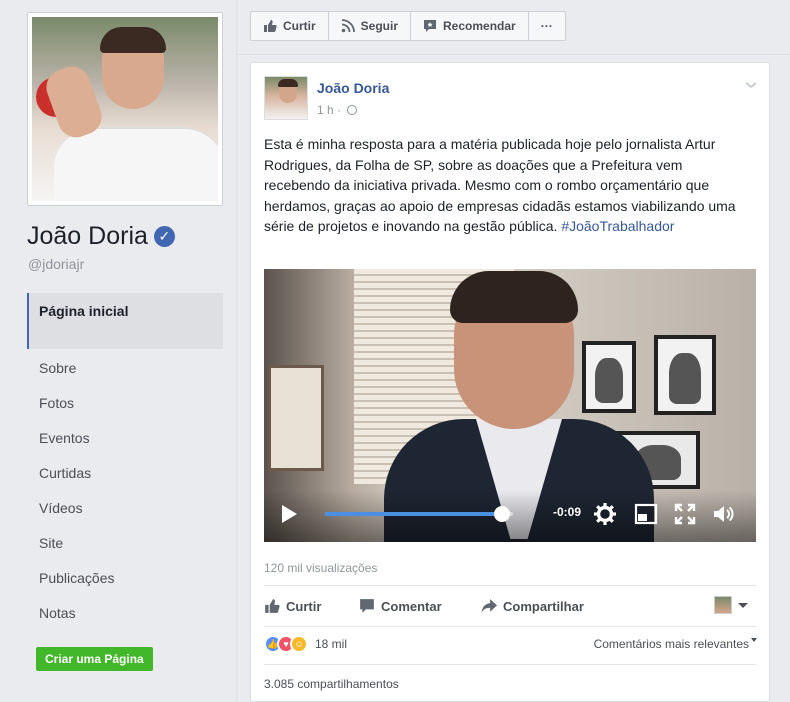  What do you see at coordinates (646, 514) in the screenshot?
I see `mini-player-icon` at bounding box center [646, 514].